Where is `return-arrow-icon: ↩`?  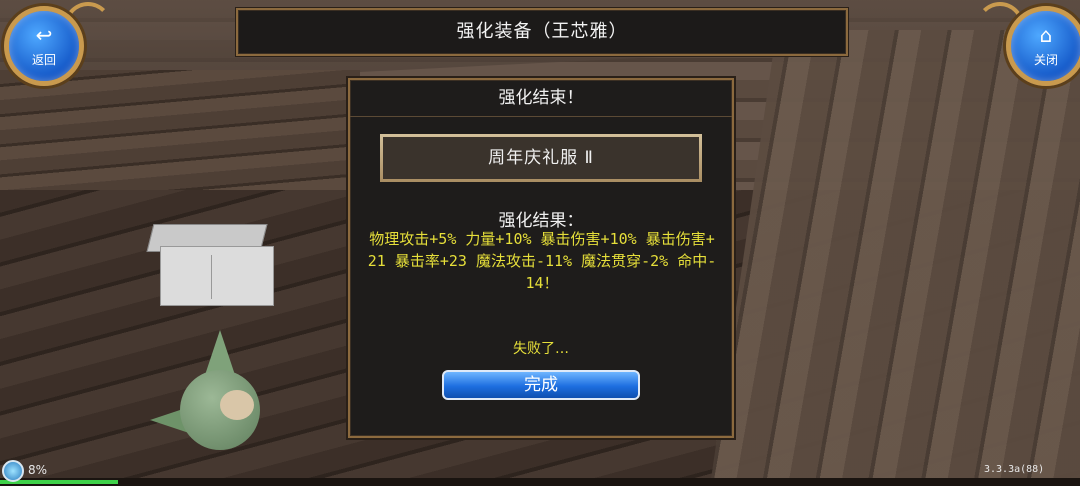 return-arrow-icon: ↩ is located at coordinates (44, 35).